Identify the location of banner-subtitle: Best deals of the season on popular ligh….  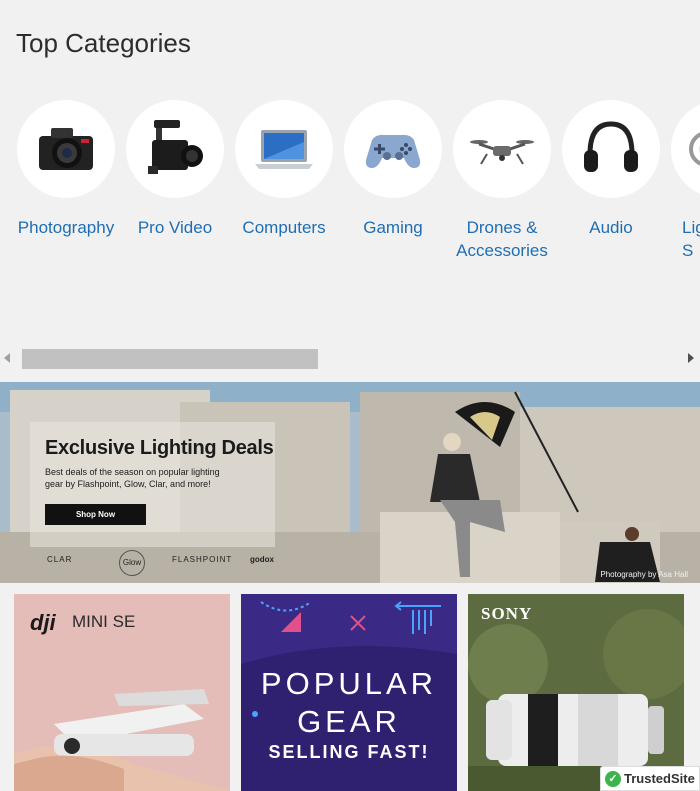
(132, 478).